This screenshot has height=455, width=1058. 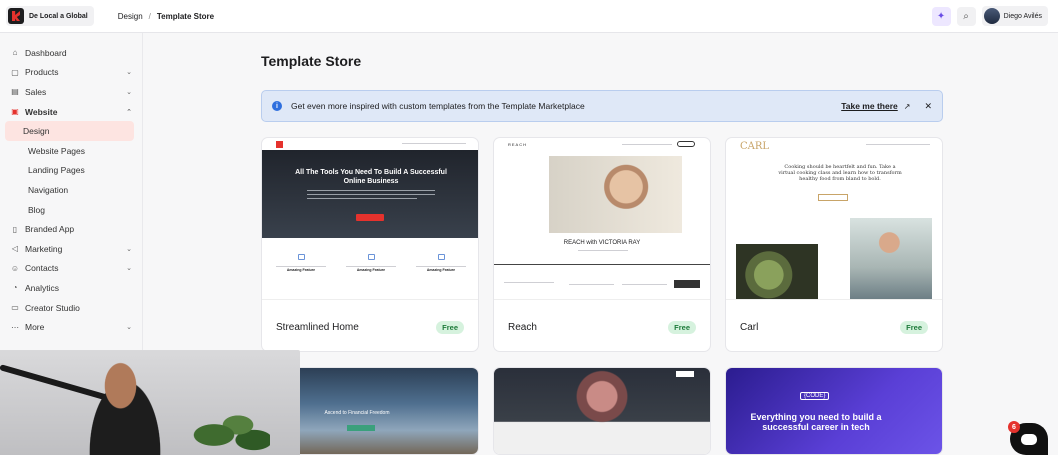 What do you see at coordinates (15, 268) in the screenshot?
I see `contacts-icon: ☺` at bounding box center [15, 268].